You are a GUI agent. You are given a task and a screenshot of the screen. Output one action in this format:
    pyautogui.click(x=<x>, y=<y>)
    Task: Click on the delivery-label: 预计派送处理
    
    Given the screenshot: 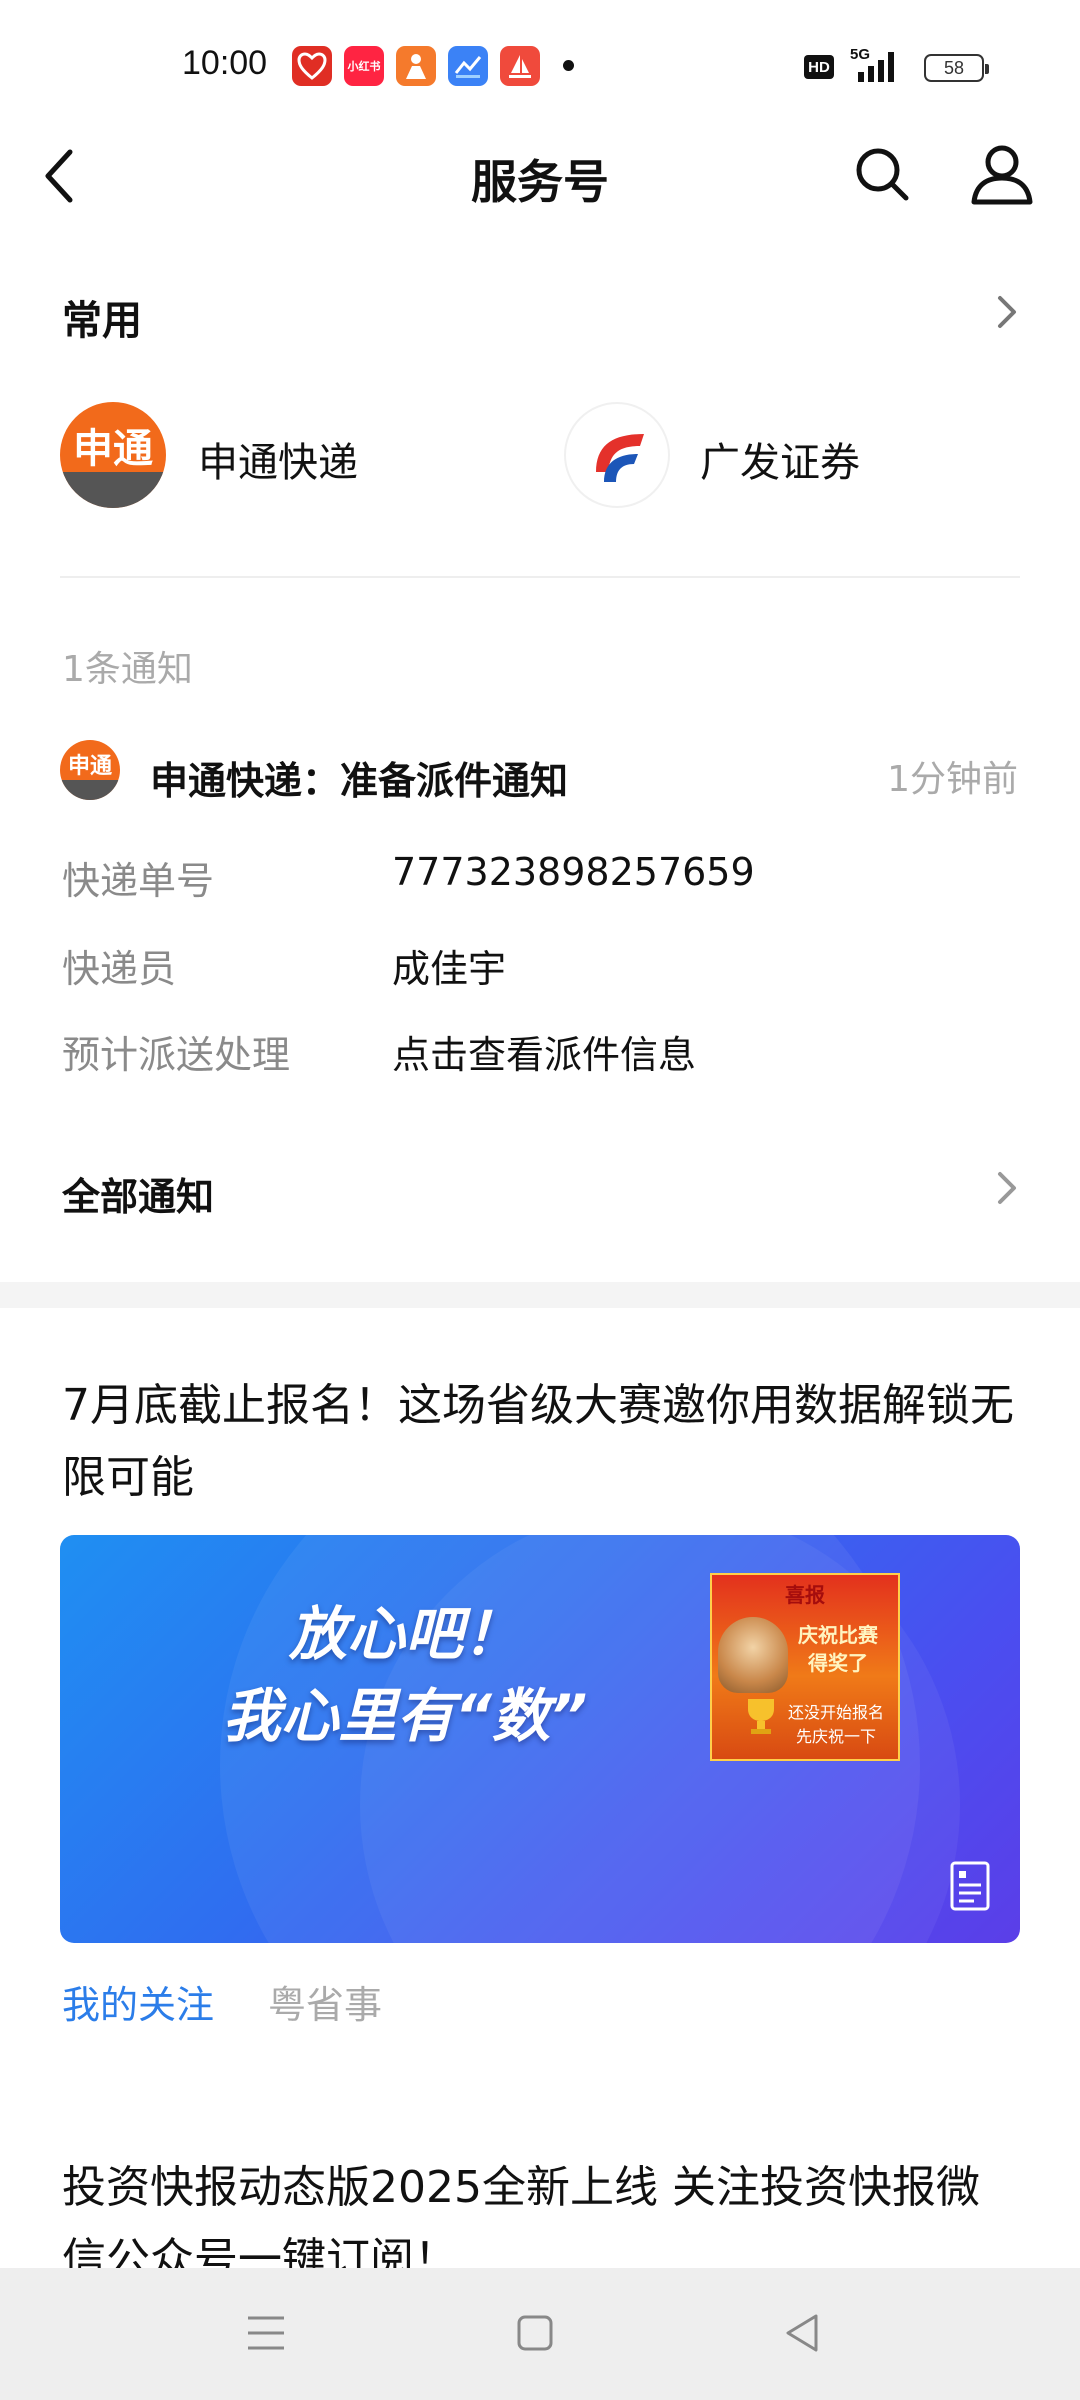 What is the action you would take?
    pyautogui.click(x=176, y=1055)
    